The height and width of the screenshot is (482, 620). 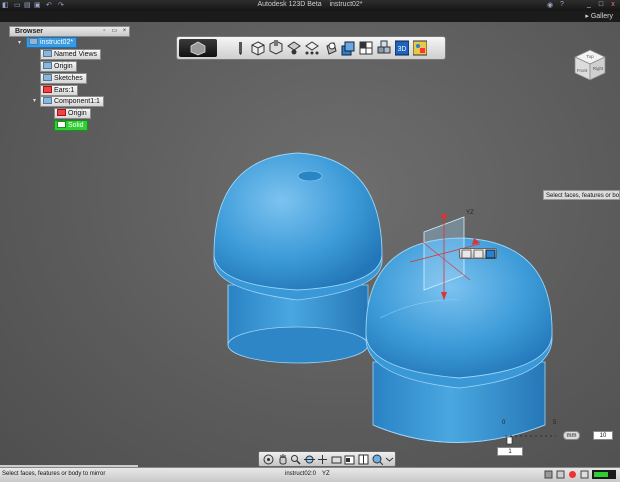 I want to click on zoom-icon, so click(x=296, y=460).